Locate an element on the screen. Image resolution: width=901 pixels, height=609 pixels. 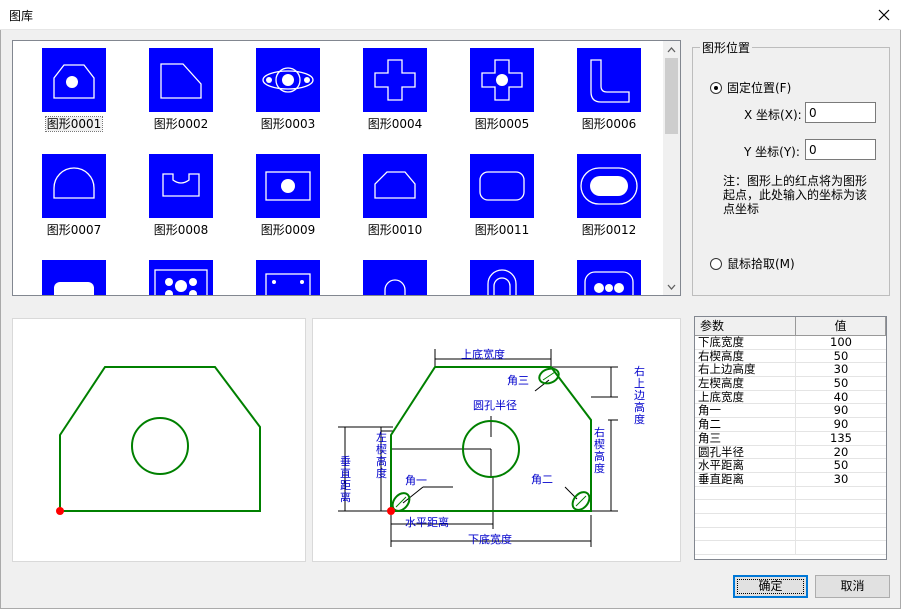
notch-icon is located at coordinates (181, 186).